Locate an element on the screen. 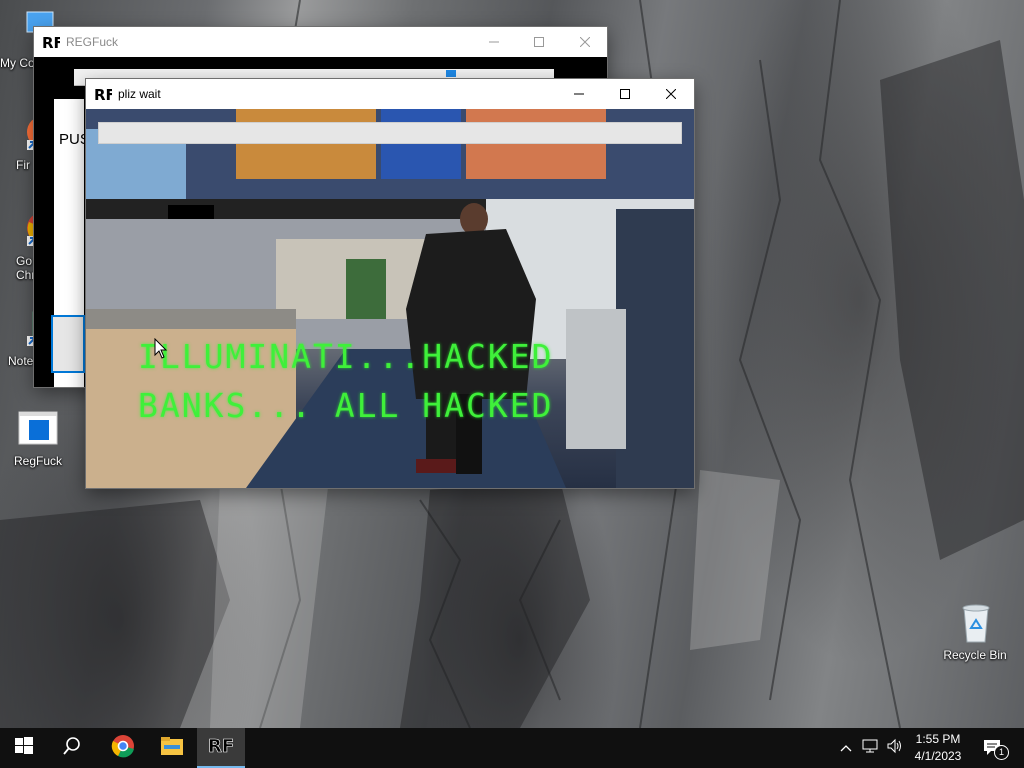 This screenshot has width=1024, height=768. show-hidden-icons-button is located at coordinates (846, 748).